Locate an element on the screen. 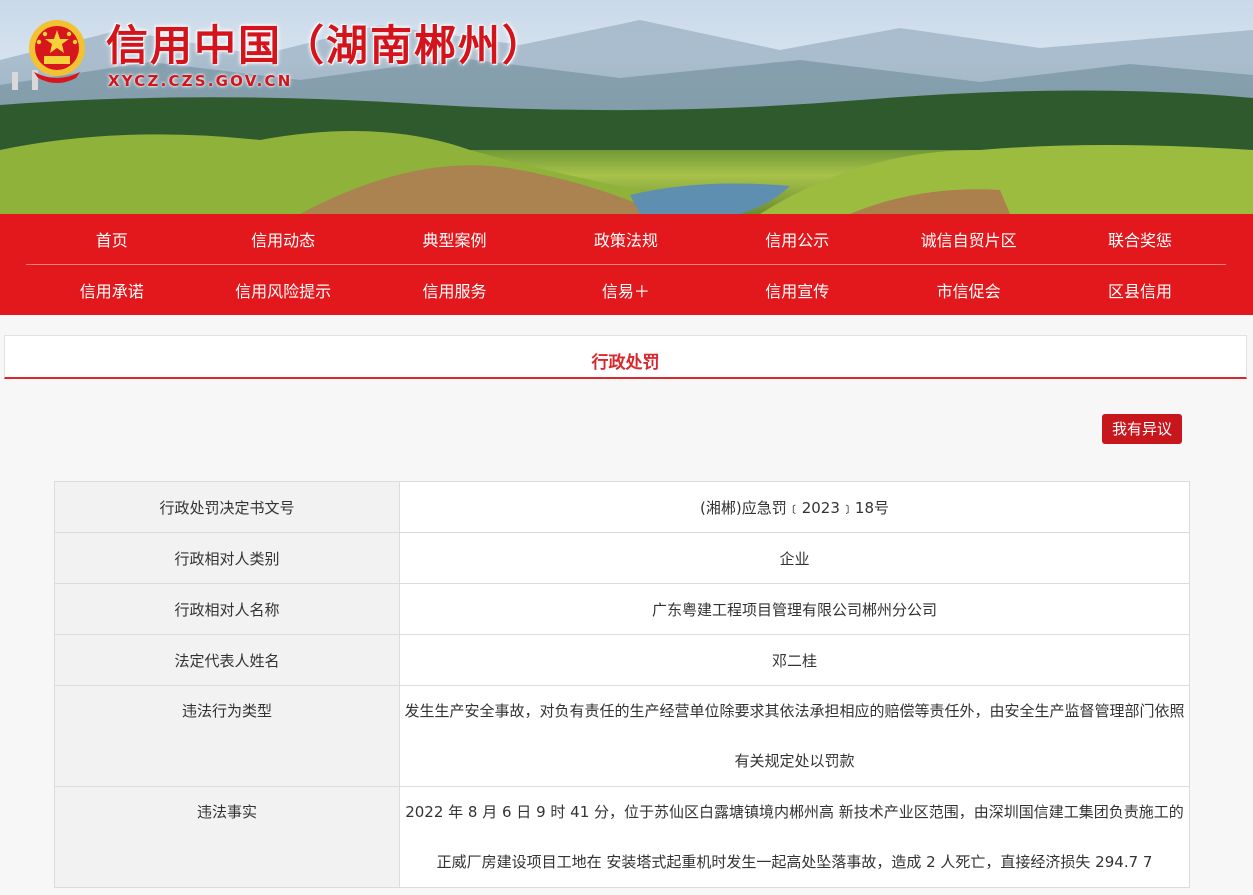 The height and width of the screenshot is (895, 1253). row-label: 行政相对人名称 is located at coordinates (227, 609).